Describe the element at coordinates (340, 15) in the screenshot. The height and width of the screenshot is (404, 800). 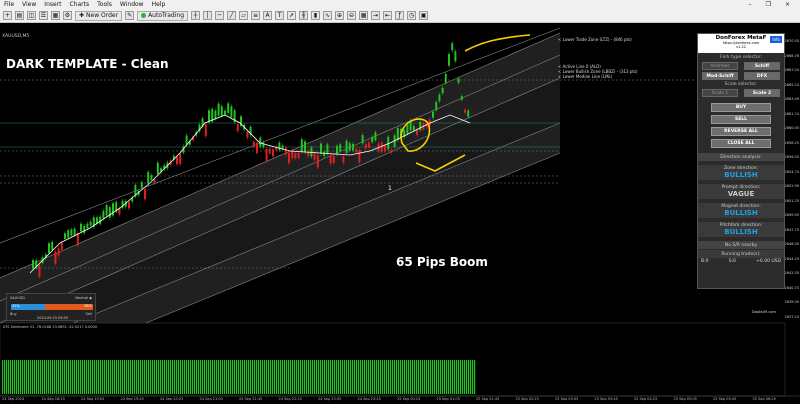
I see `zoom-in-icon: ⊕` at that location.